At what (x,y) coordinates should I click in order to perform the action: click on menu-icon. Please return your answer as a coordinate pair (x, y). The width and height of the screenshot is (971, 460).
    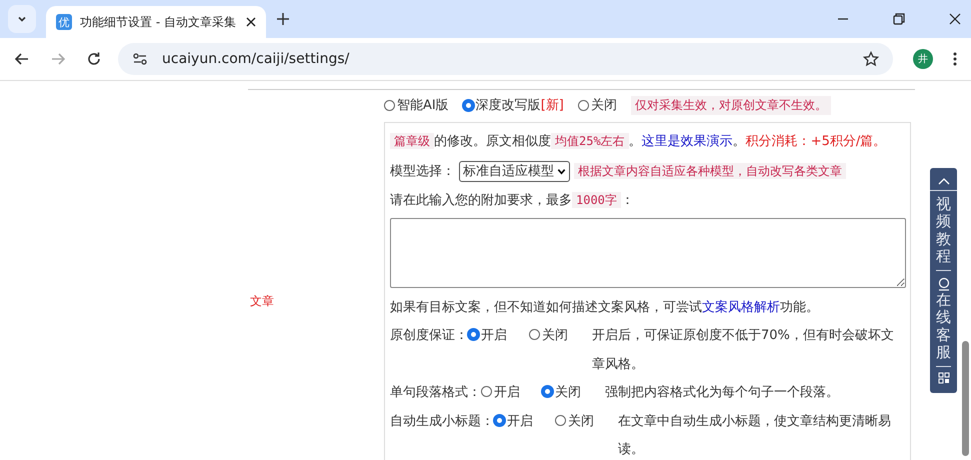
    Looking at the image, I should click on (955, 59).